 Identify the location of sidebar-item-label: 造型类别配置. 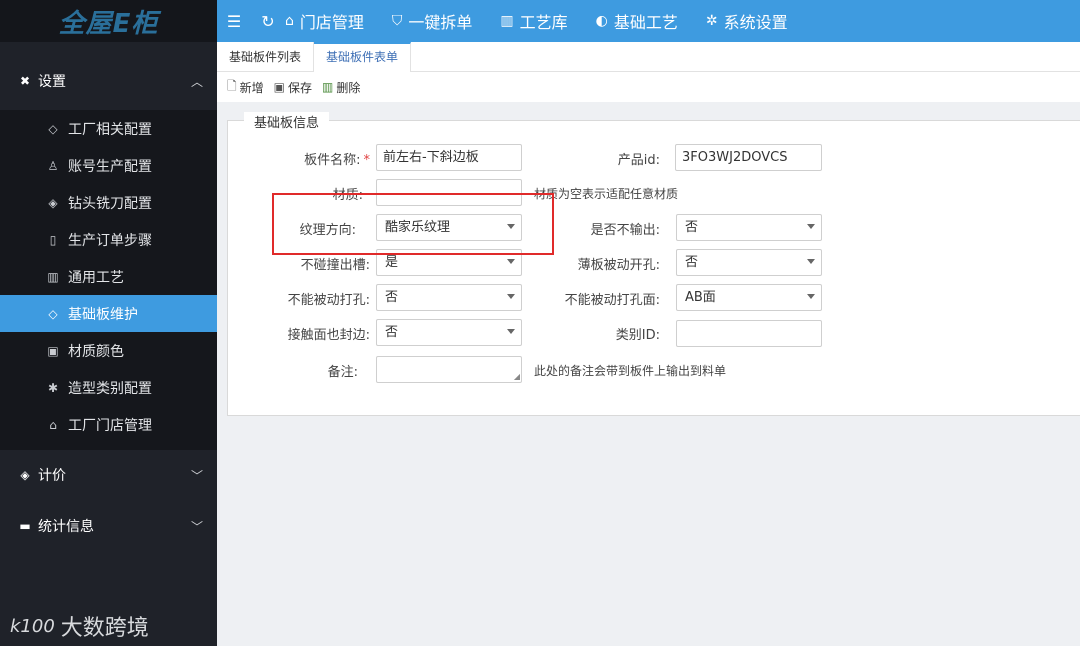
(110, 388).